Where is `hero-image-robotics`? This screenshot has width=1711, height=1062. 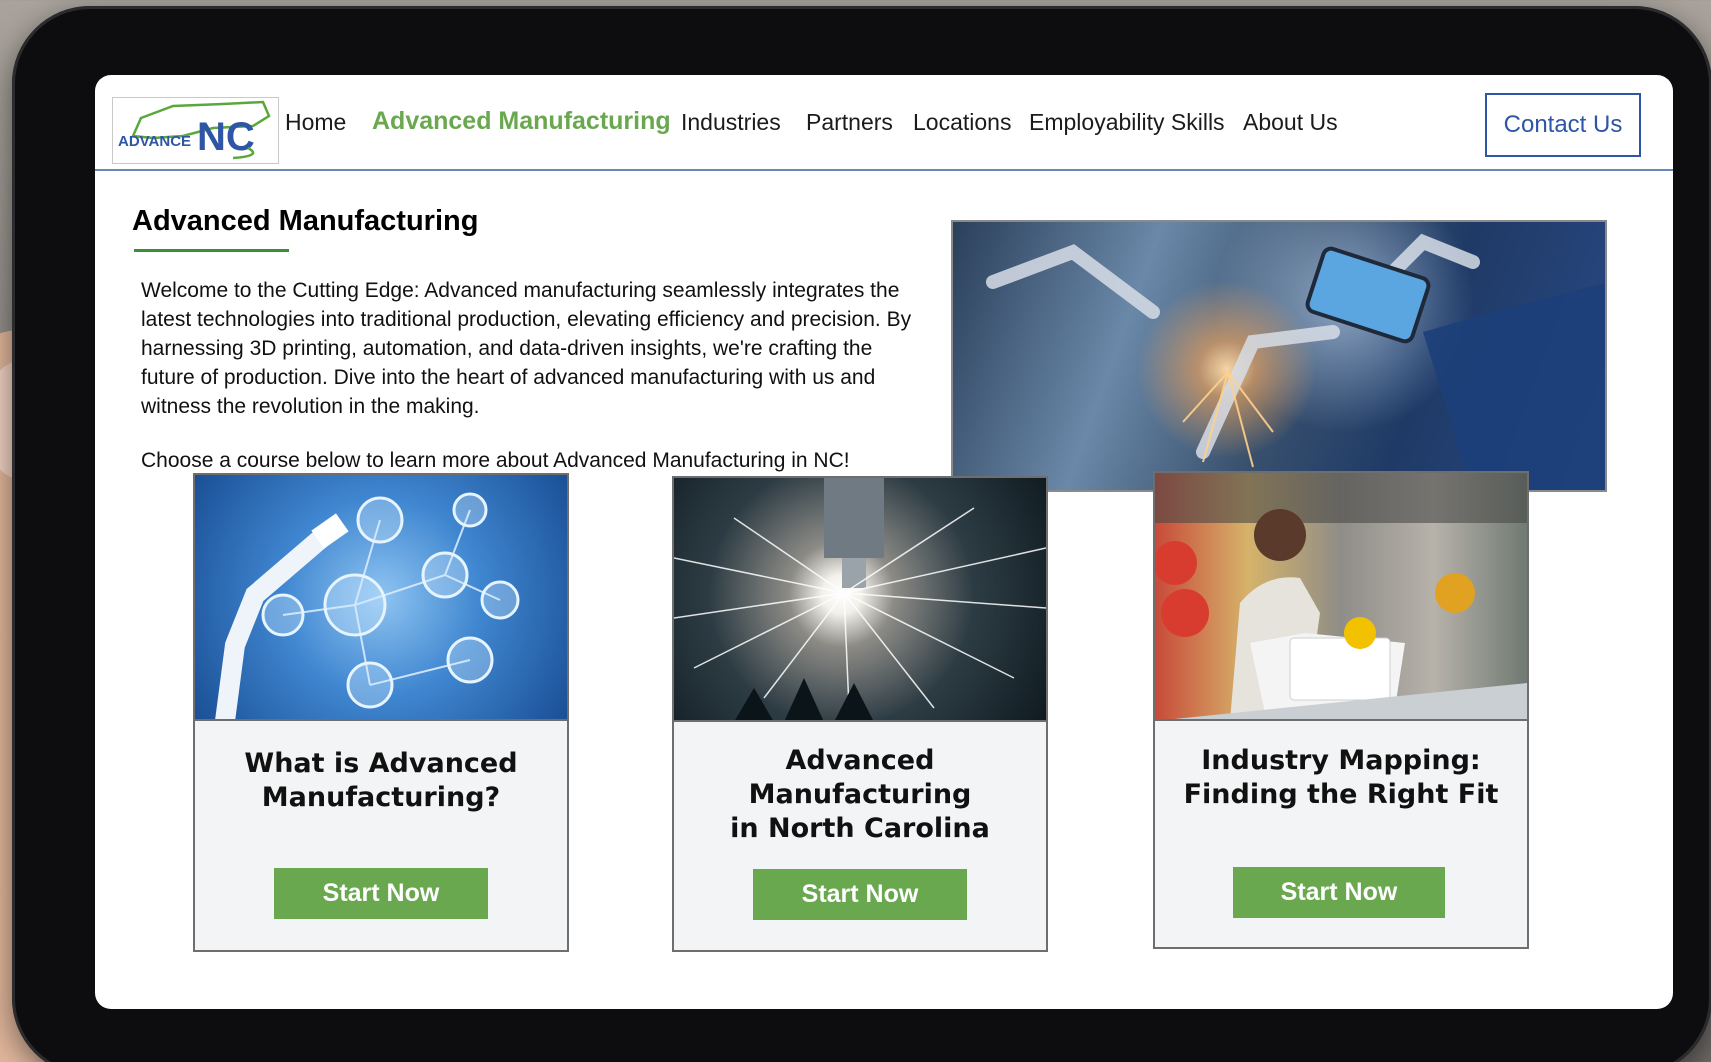
hero-image-robotics is located at coordinates (1279, 356).